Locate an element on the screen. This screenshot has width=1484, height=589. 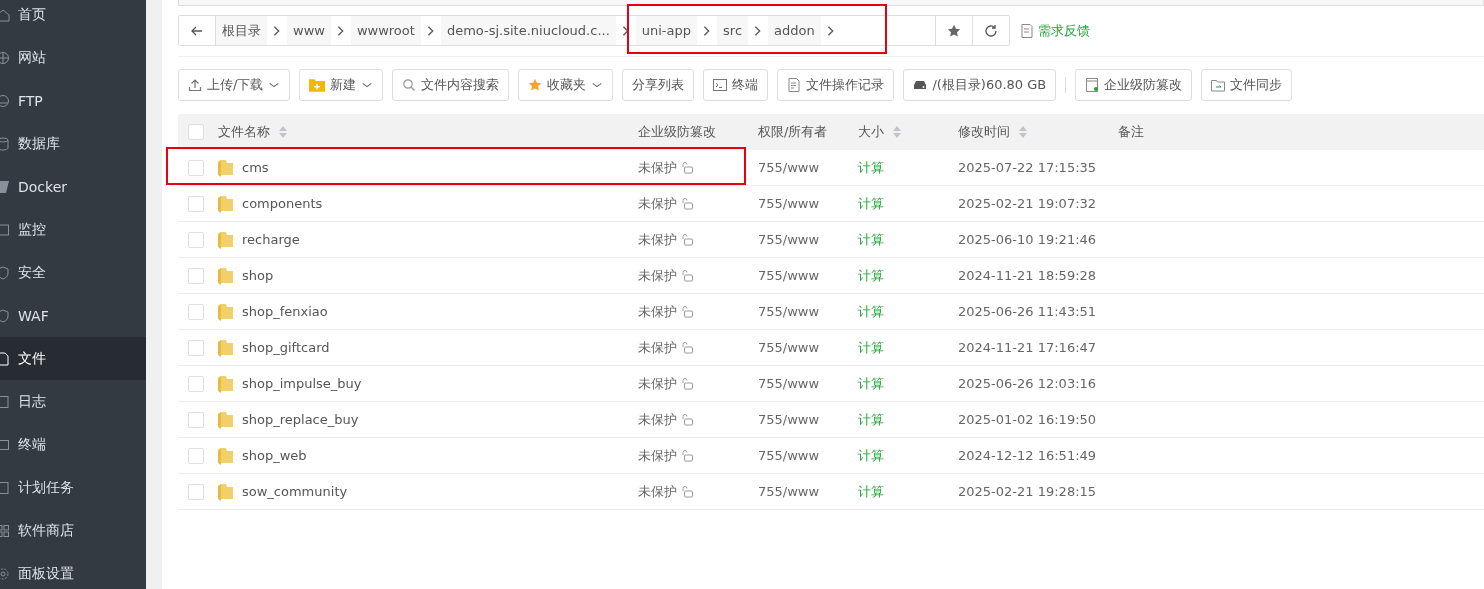
database-icon is located at coordinates (5, 143).